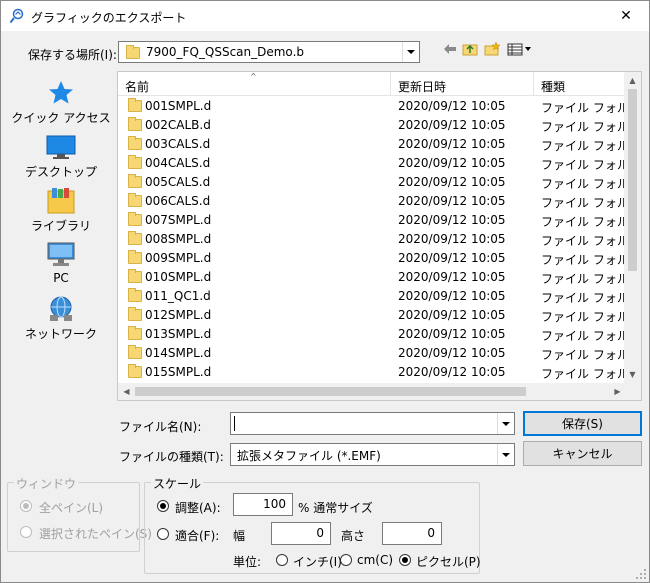 Image resolution: width=650 pixels, height=583 pixels. I want to click on adjust-suffix: % 通常サイズ, so click(335, 508).